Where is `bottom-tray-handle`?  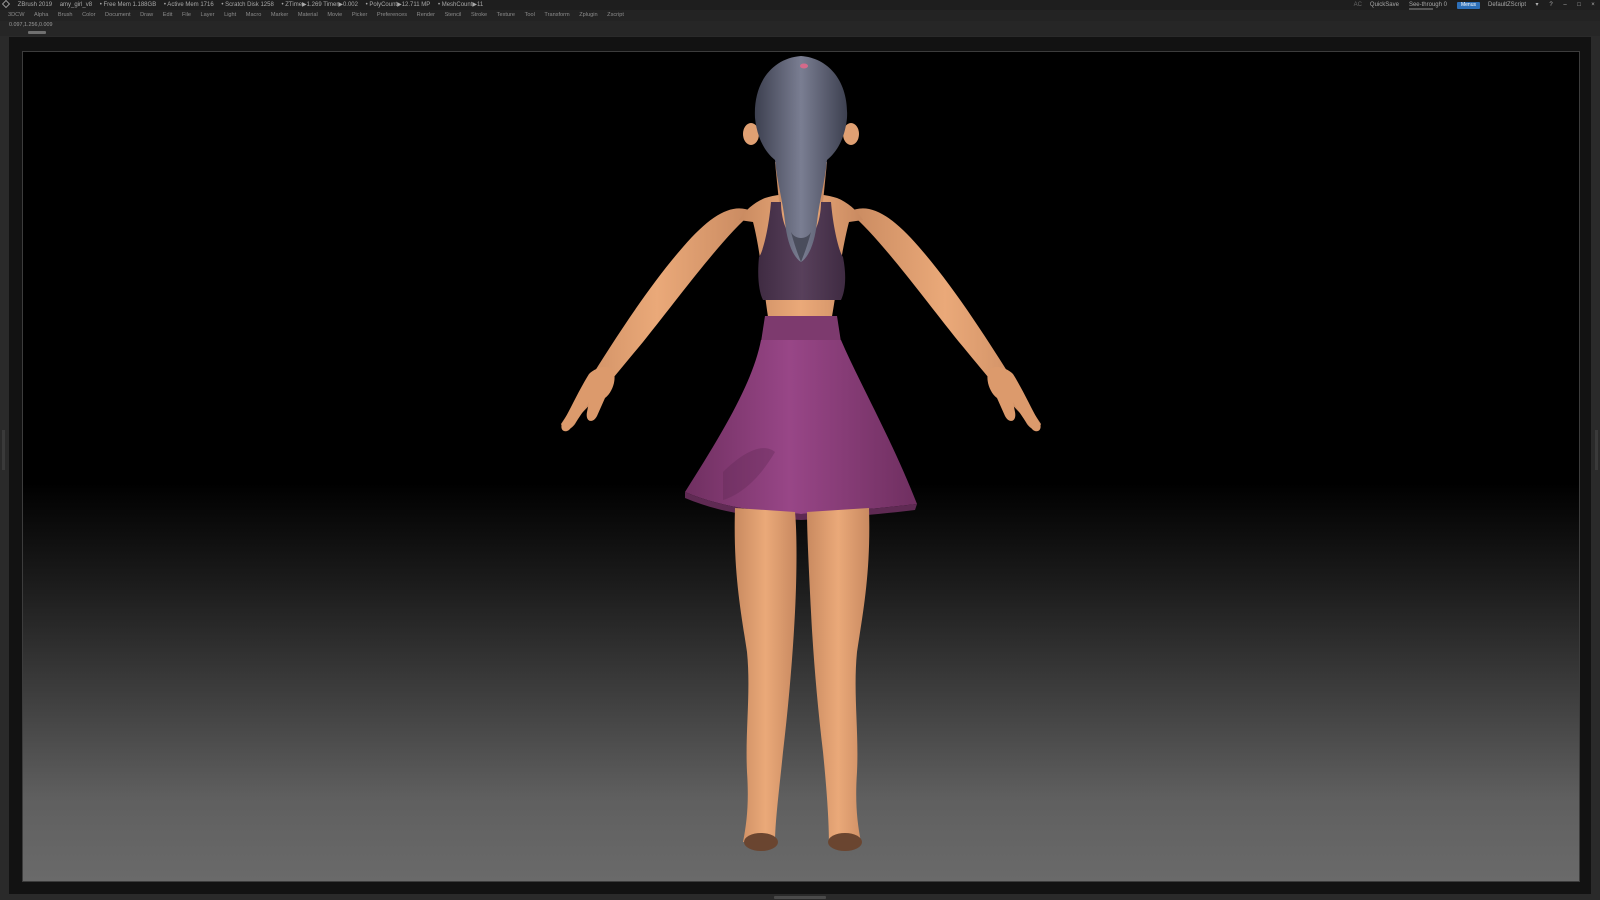
bottom-tray-handle is located at coordinates (800, 897).